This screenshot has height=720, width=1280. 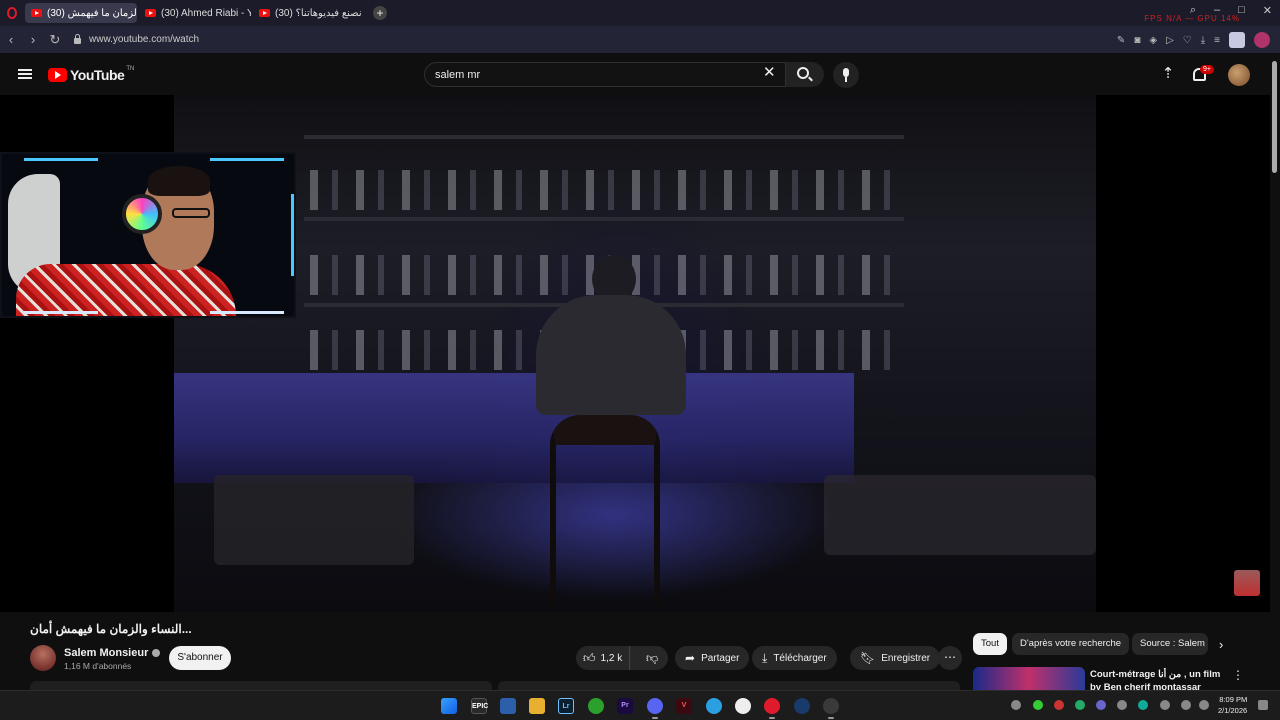 What do you see at coordinates (25, 74) in the screenshot?
I see `hamburger-menu-icon` at bounding box center [25, 74].